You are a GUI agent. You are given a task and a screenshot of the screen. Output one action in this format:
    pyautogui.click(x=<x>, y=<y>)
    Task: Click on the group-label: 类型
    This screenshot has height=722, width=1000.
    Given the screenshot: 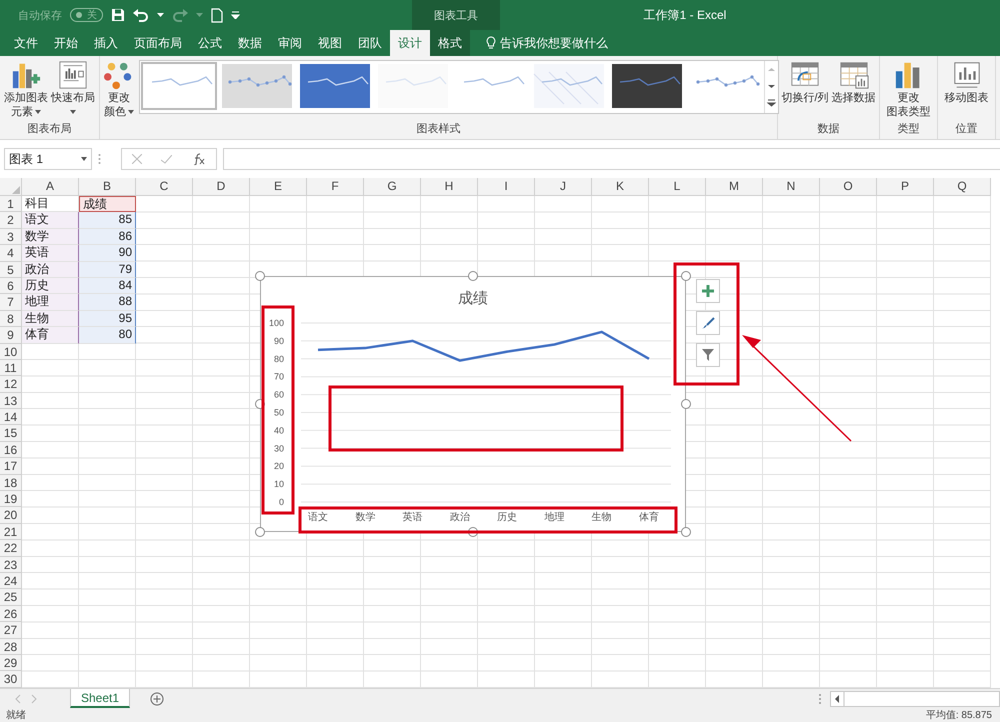 What is the action you would take?
    pyautogui.click(x=909, y=129)
    